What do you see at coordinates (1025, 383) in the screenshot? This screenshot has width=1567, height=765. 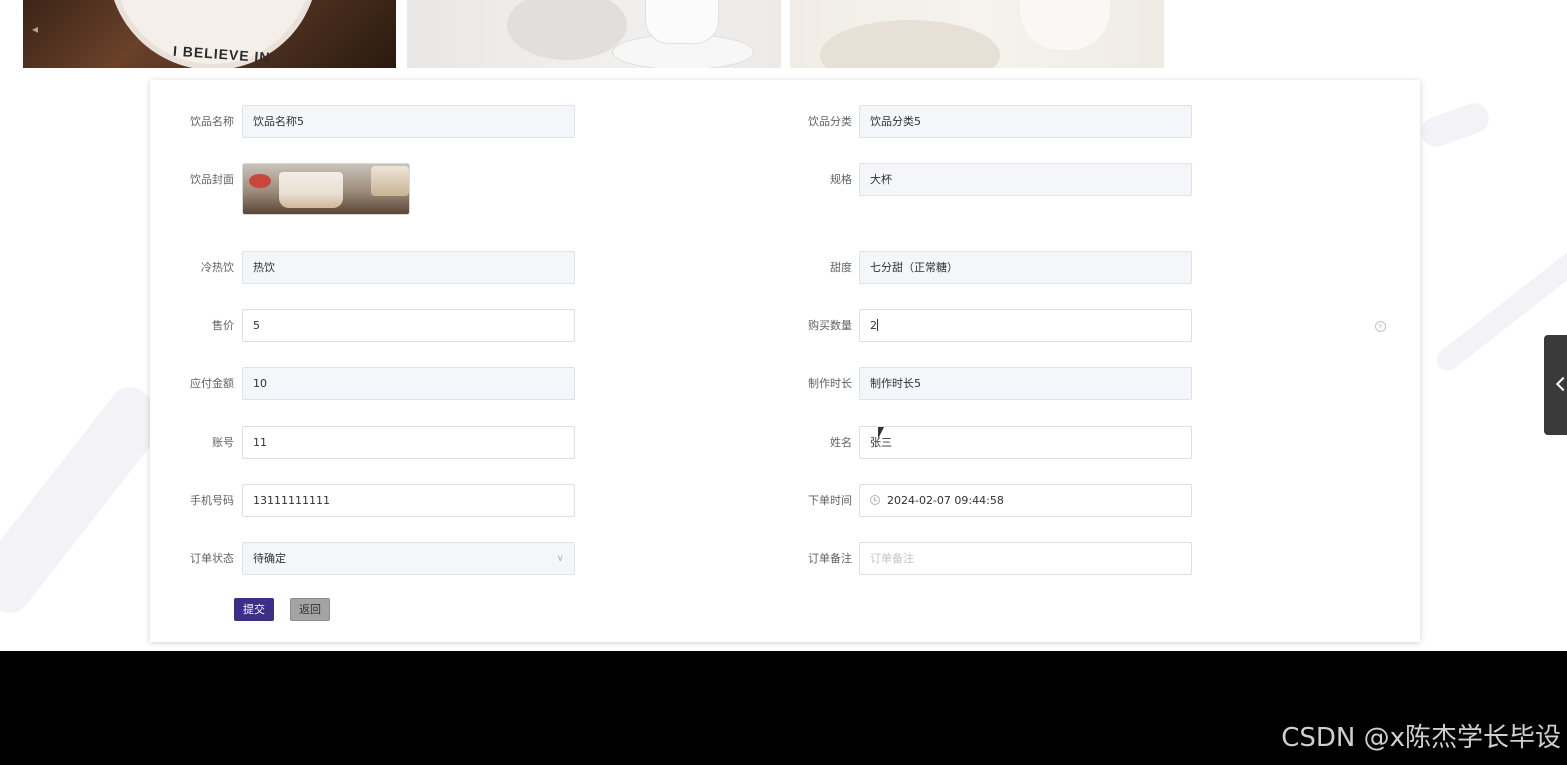 I see `prep-time-field: 制作时长5` at bounding box center [1025, 383].